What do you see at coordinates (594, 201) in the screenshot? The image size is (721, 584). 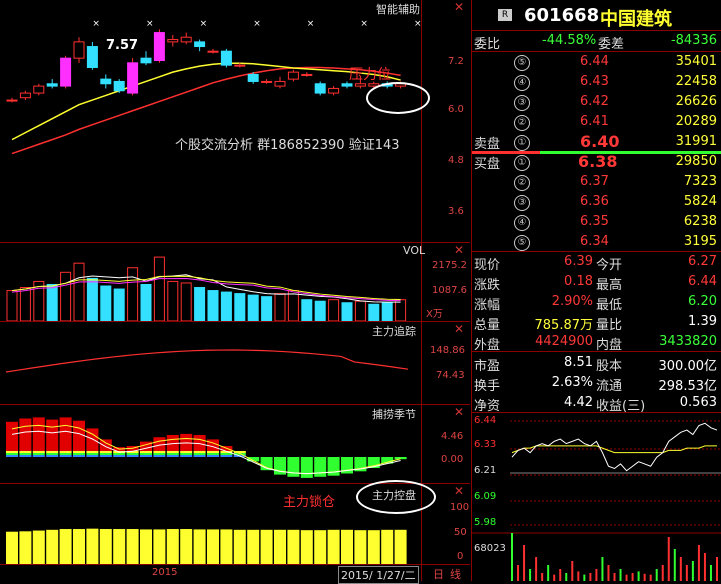 I see `buy-price: 6.36` at bounding box center [594, 201].